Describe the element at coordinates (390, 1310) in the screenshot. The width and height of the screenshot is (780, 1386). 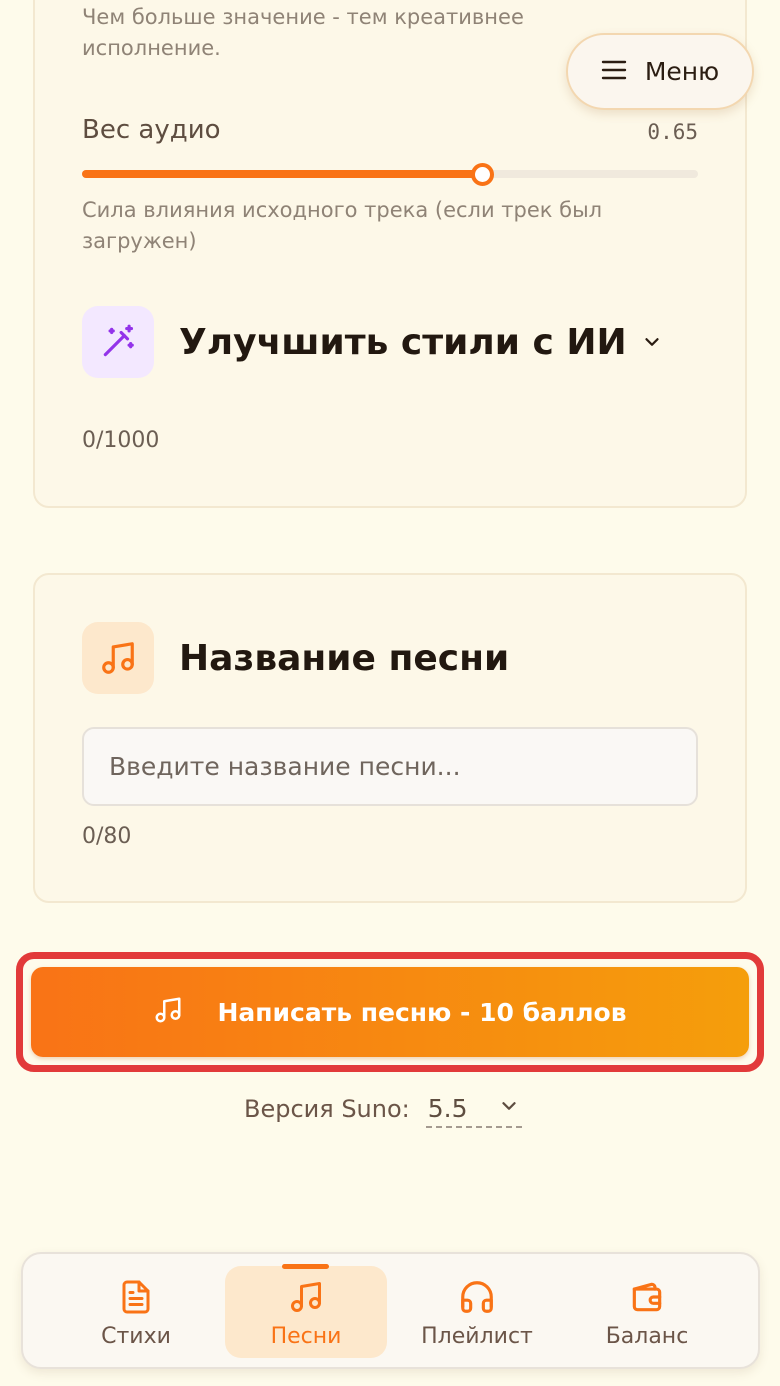
I see `bottom-navigation: Стихи Песни Плейлист Баланс` at that location.